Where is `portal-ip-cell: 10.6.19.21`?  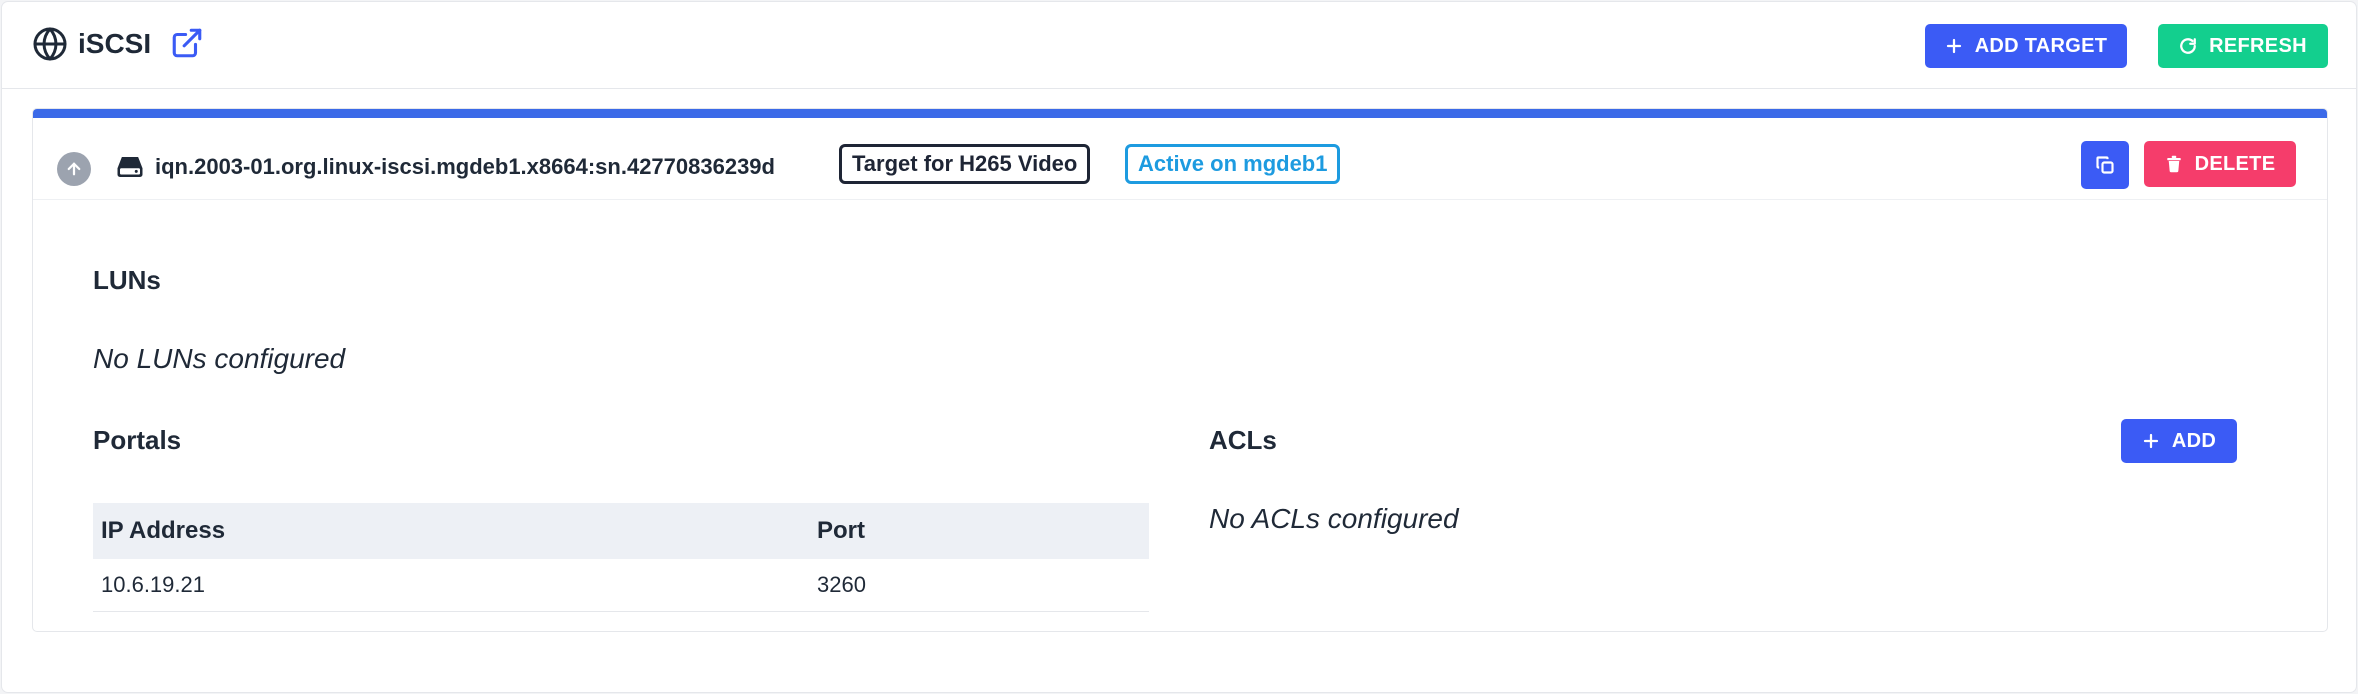 portal-ip-cell: 10.6.19.21 is located at coordinates (451, 585).